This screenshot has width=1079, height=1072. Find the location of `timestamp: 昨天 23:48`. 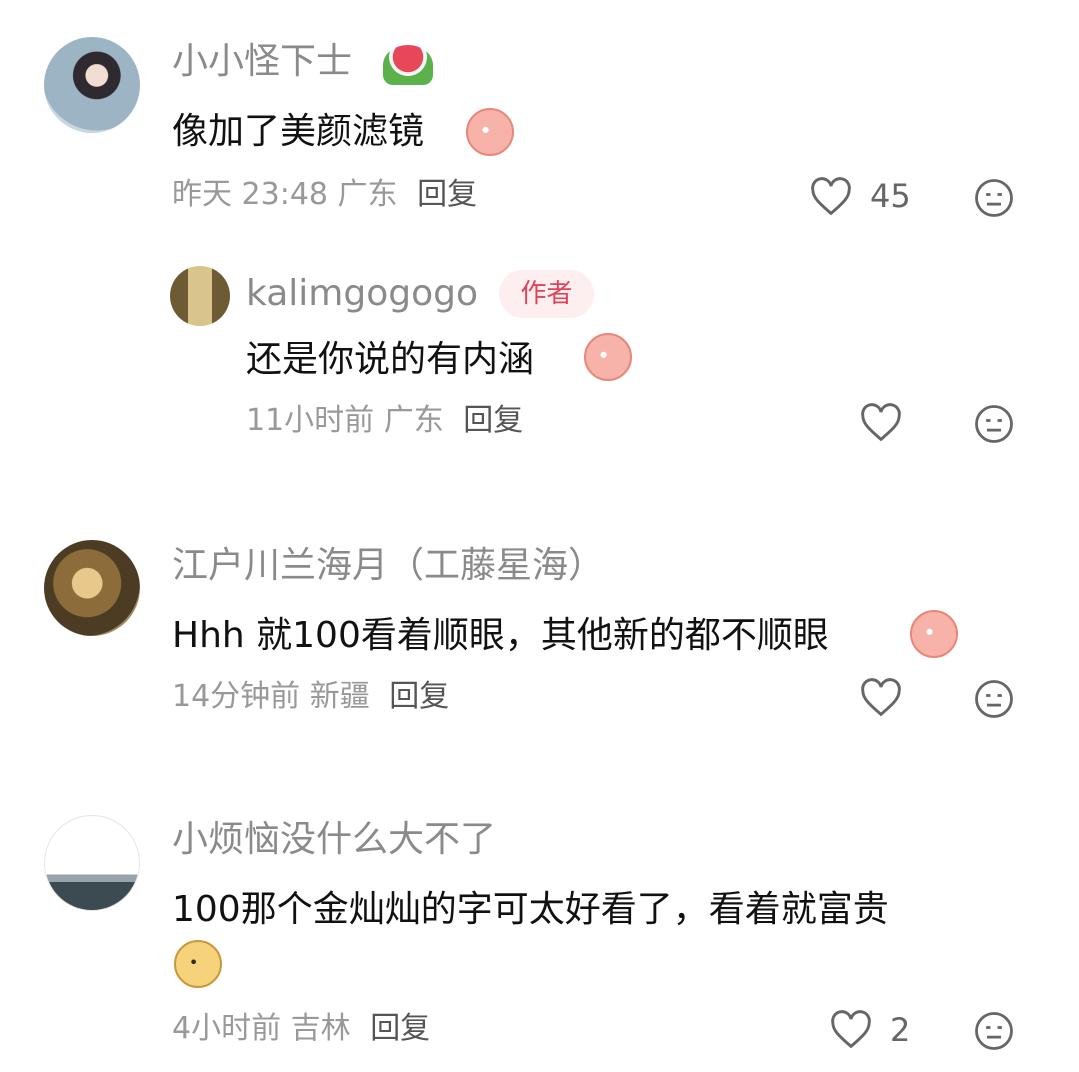

timestamp: 昨天 23:48 is located at coordinates (250, 194).